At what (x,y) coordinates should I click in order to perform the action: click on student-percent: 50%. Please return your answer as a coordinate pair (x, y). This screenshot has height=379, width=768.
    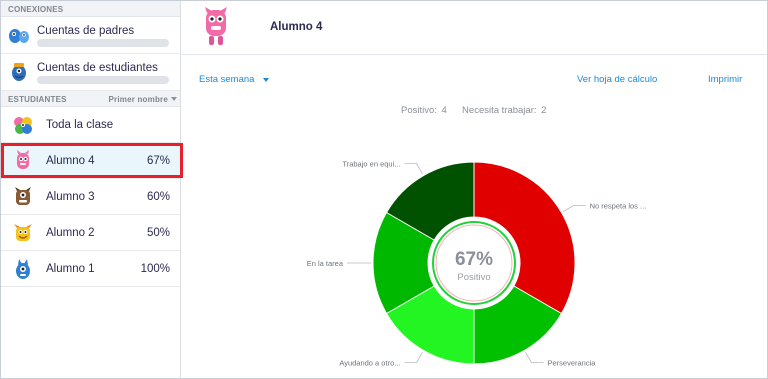
    Looking at the image, I should click on (158, 233).